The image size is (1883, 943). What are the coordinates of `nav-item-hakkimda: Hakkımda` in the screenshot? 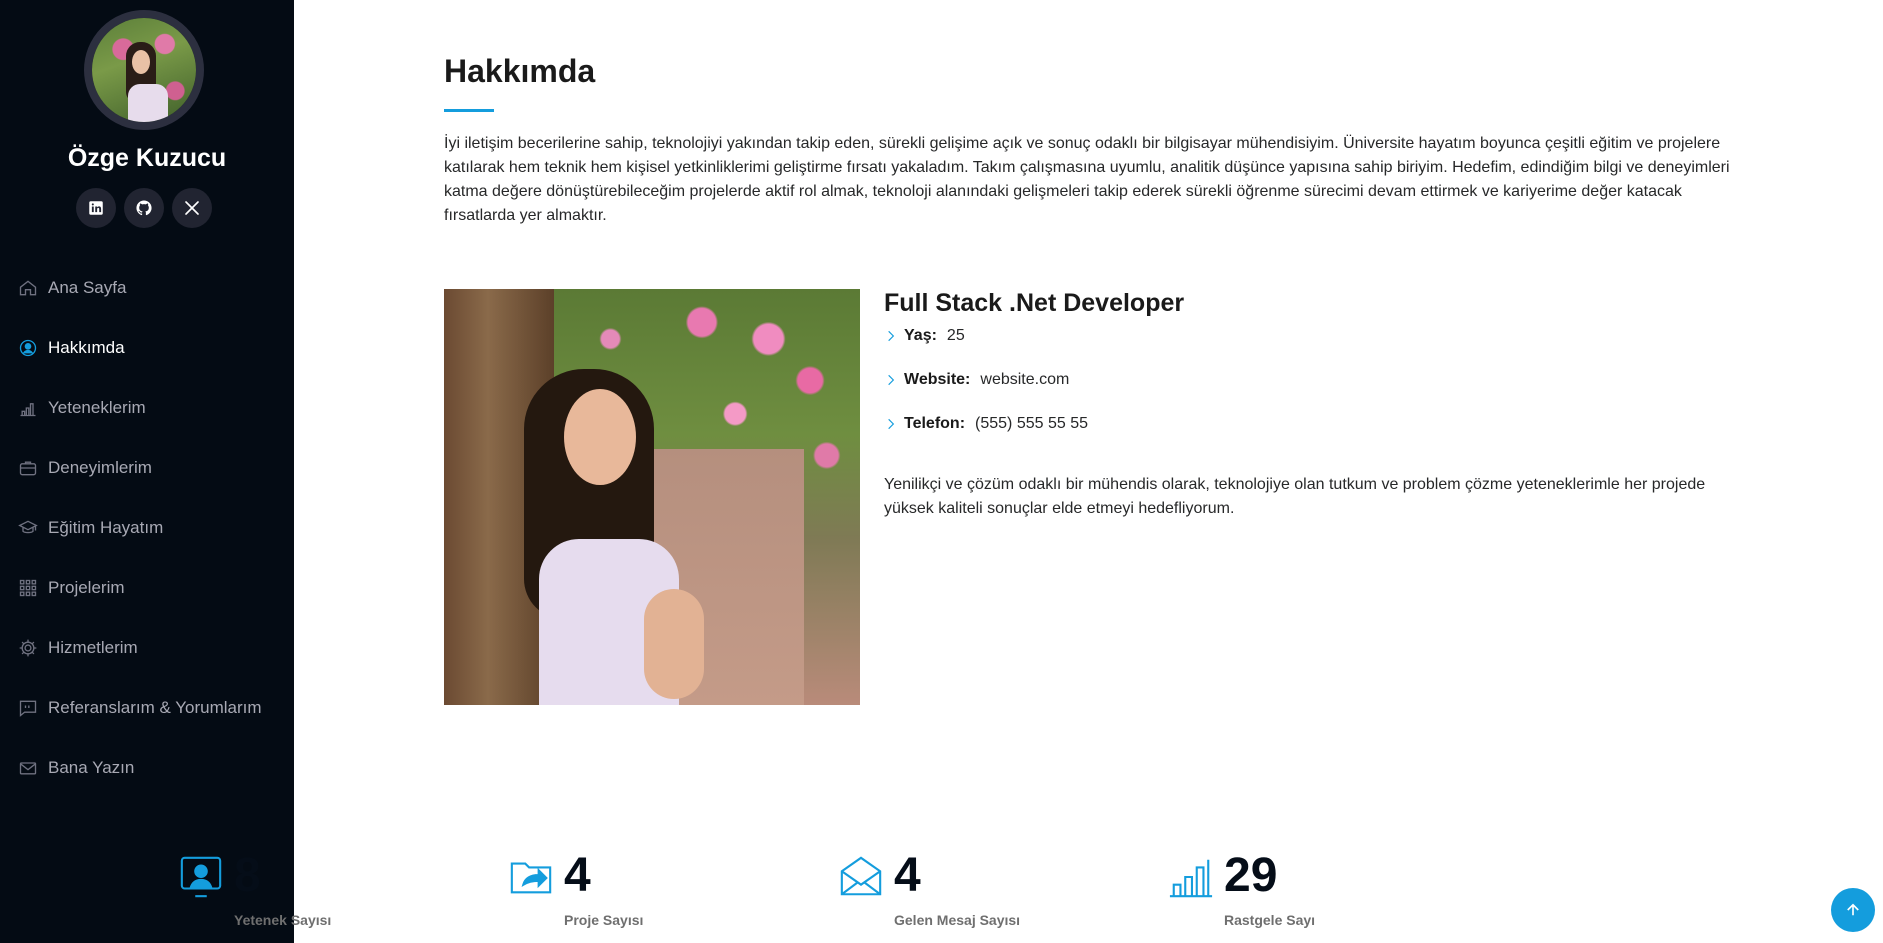 It's located at (140, 348).